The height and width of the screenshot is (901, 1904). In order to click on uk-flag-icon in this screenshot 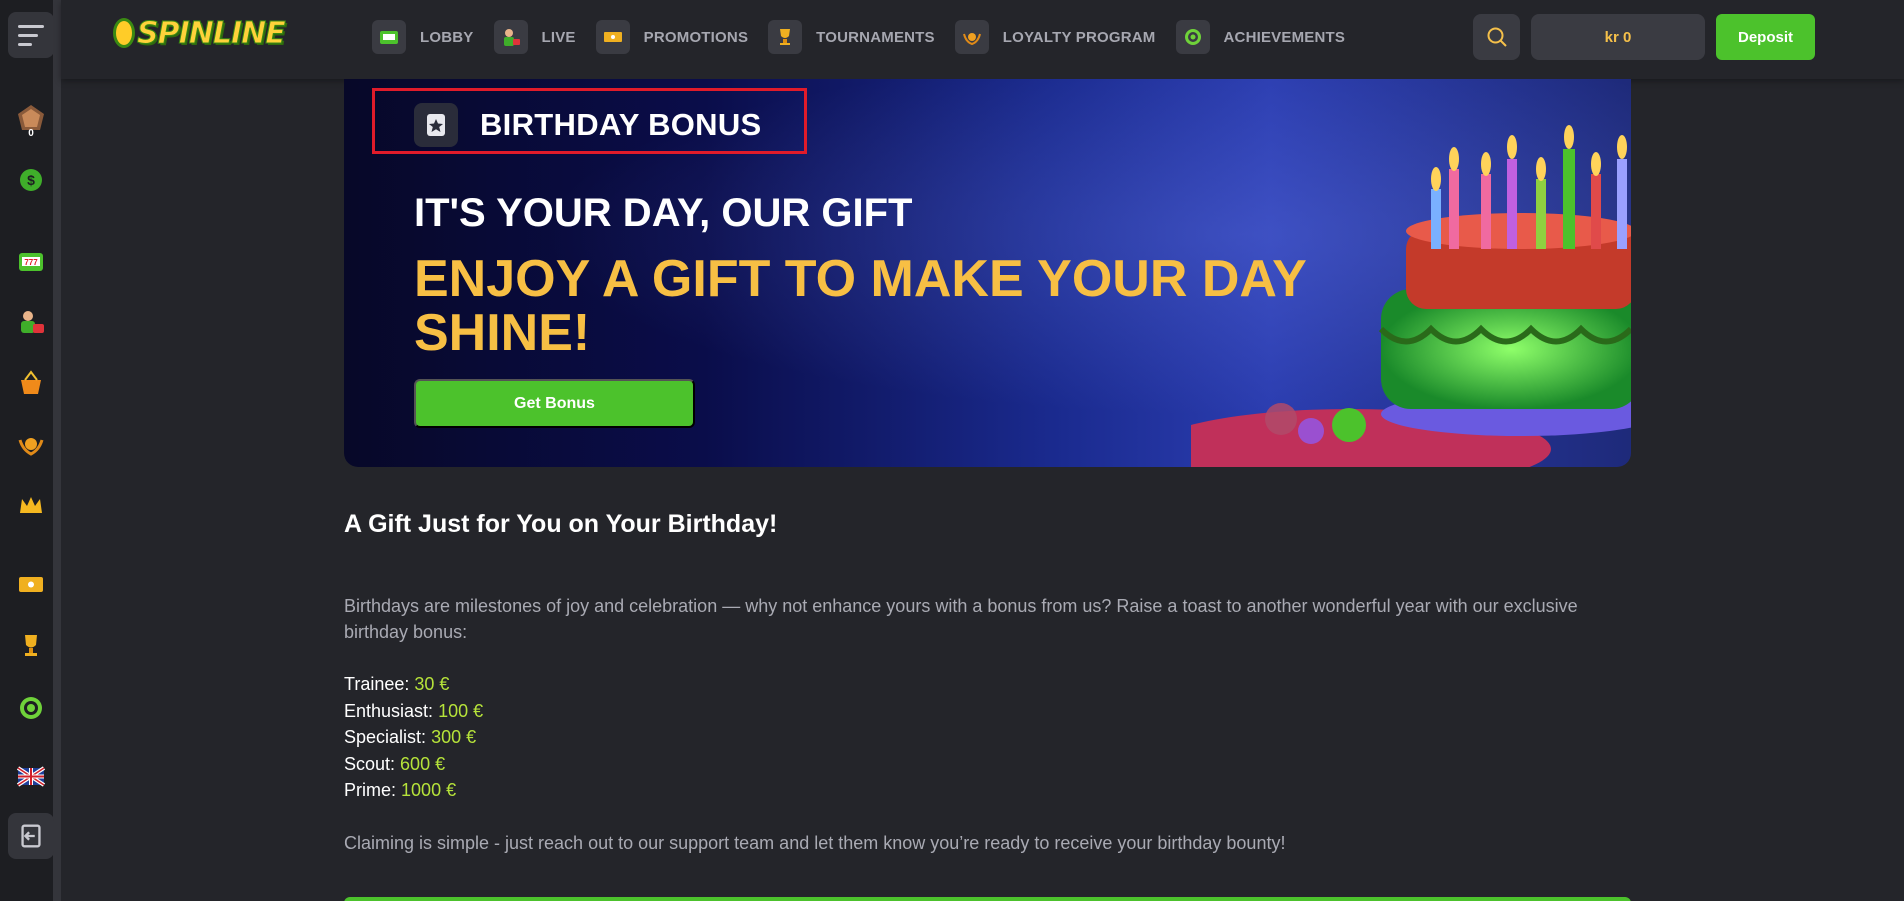, I will do `click(31, 776)`.